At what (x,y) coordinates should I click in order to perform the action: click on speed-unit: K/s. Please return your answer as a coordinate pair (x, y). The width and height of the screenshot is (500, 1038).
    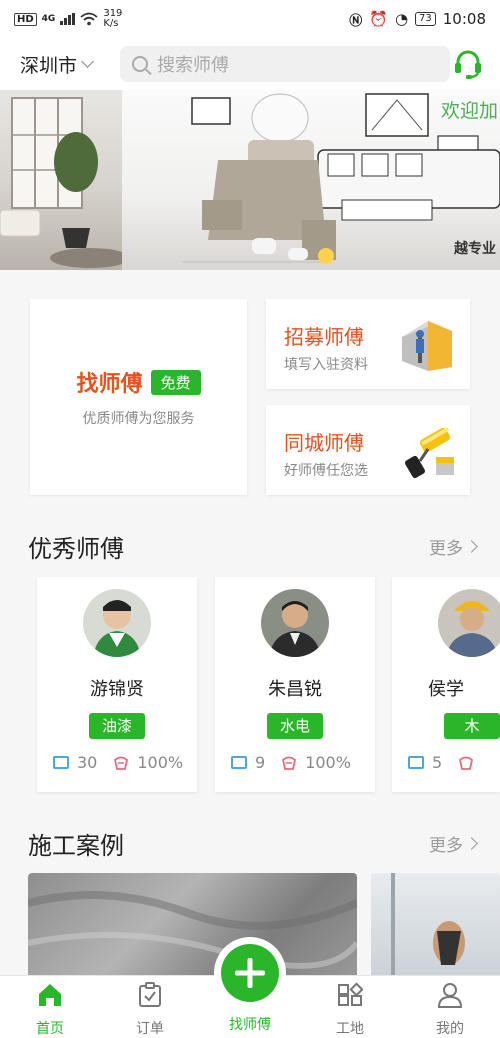
    Looking at the image, I should click on (111, 23).